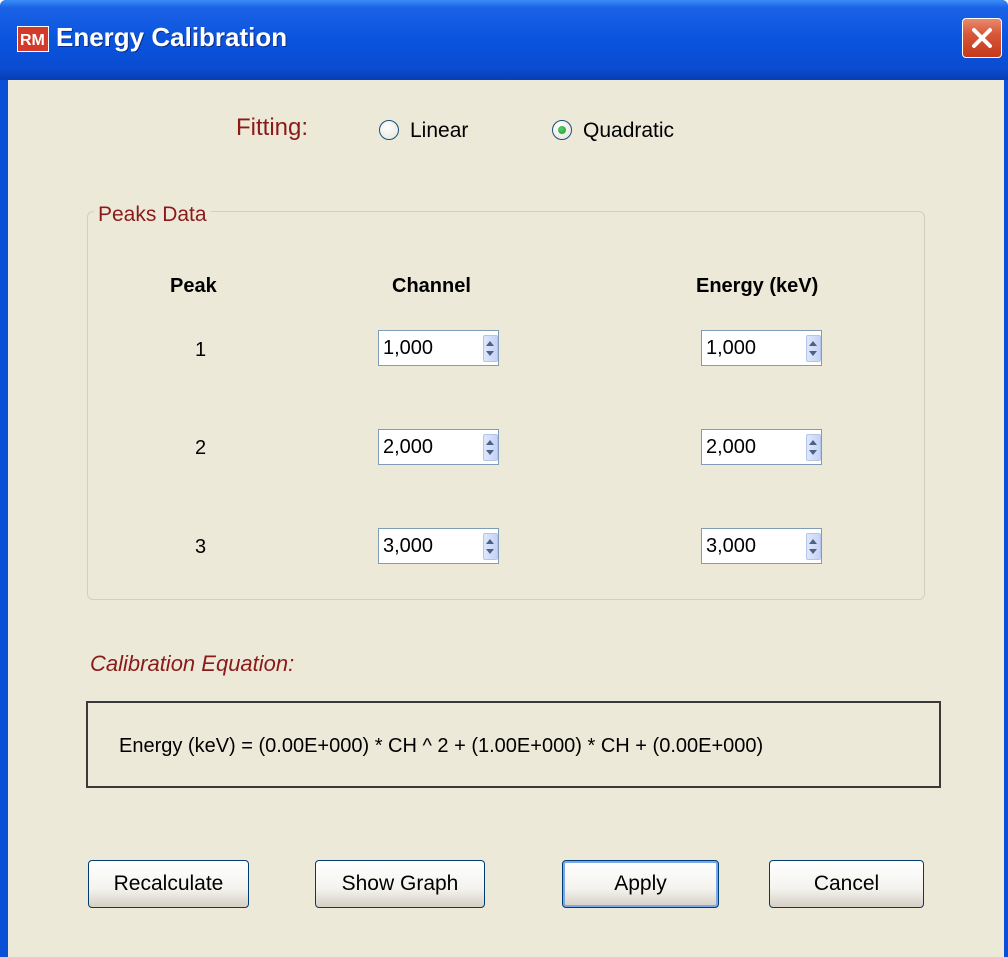 This screenshot has height=957, width=1008. Describe the element at coordinates (438, 447) in the screenshot. I see `channel-spinbox: 2,000` at that location.